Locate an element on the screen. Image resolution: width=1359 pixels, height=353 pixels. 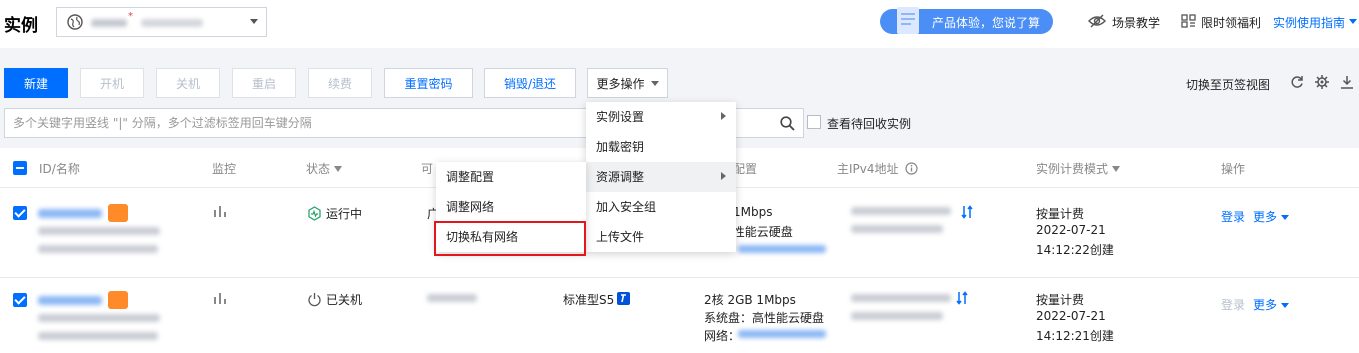
region-star: * is located at coordinates (130, 16).